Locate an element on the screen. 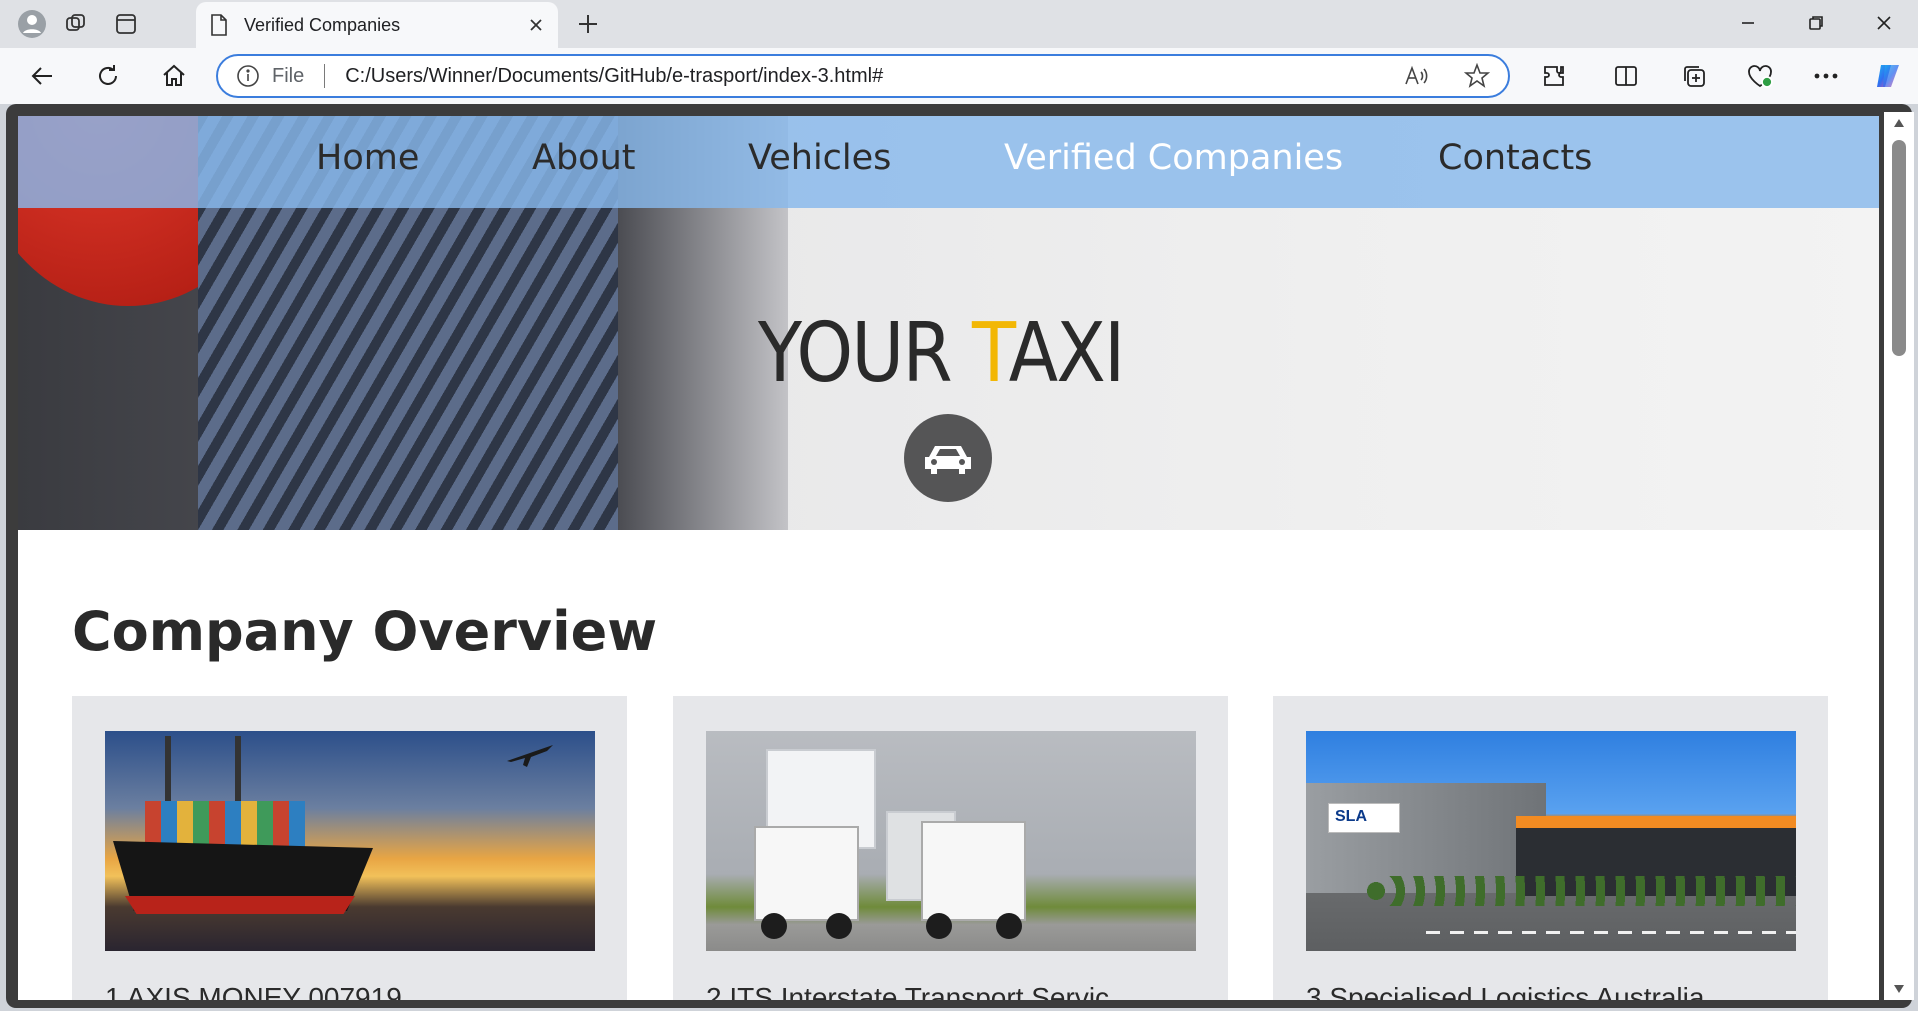  port-ship-plane-image is located at coordinates (350, 841).